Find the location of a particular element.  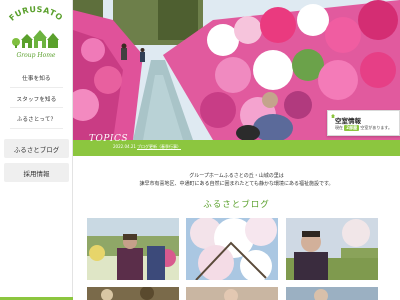

blog-photo-woman-flowers is located at coordinates (133, 249).